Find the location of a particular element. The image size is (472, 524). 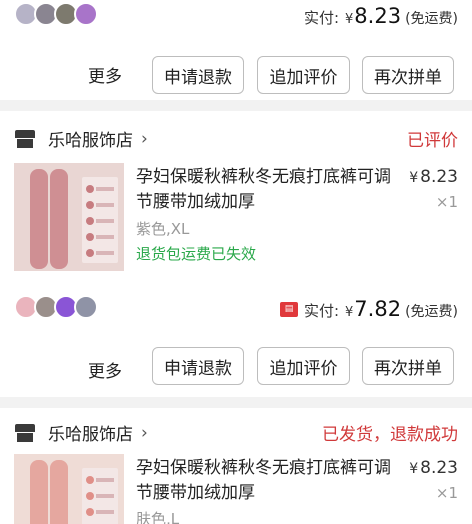

product-sku: 肤色,L is located at coordinates (158, 517).